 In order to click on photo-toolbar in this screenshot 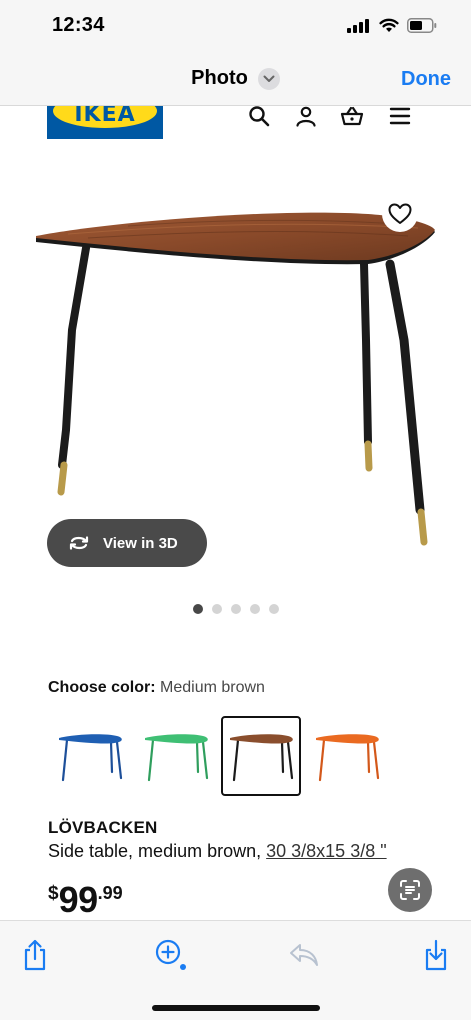, I will do `click(235, 970)`.